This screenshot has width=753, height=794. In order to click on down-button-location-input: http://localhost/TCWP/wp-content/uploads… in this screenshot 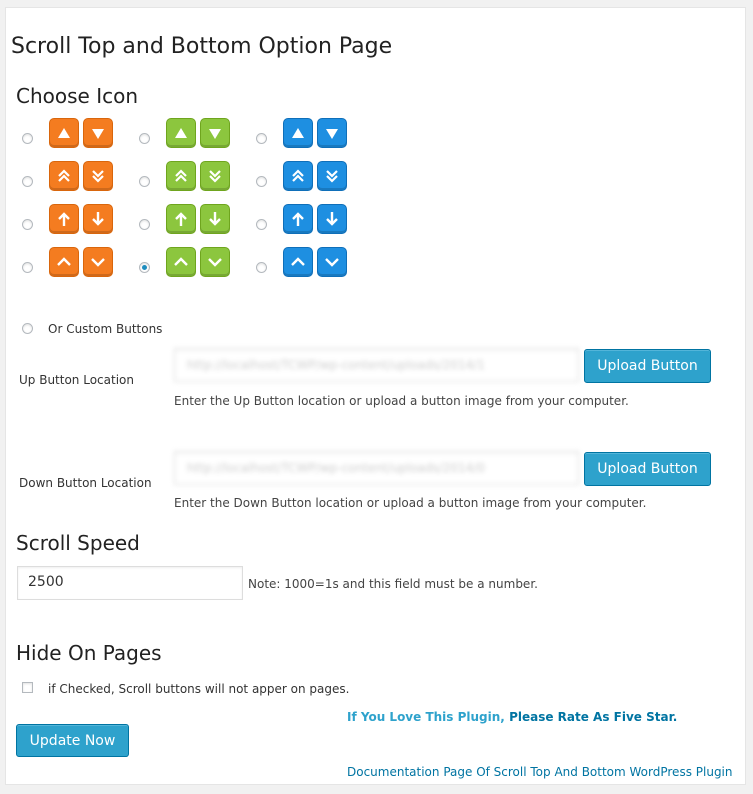, I will do `click(376, 468)`.